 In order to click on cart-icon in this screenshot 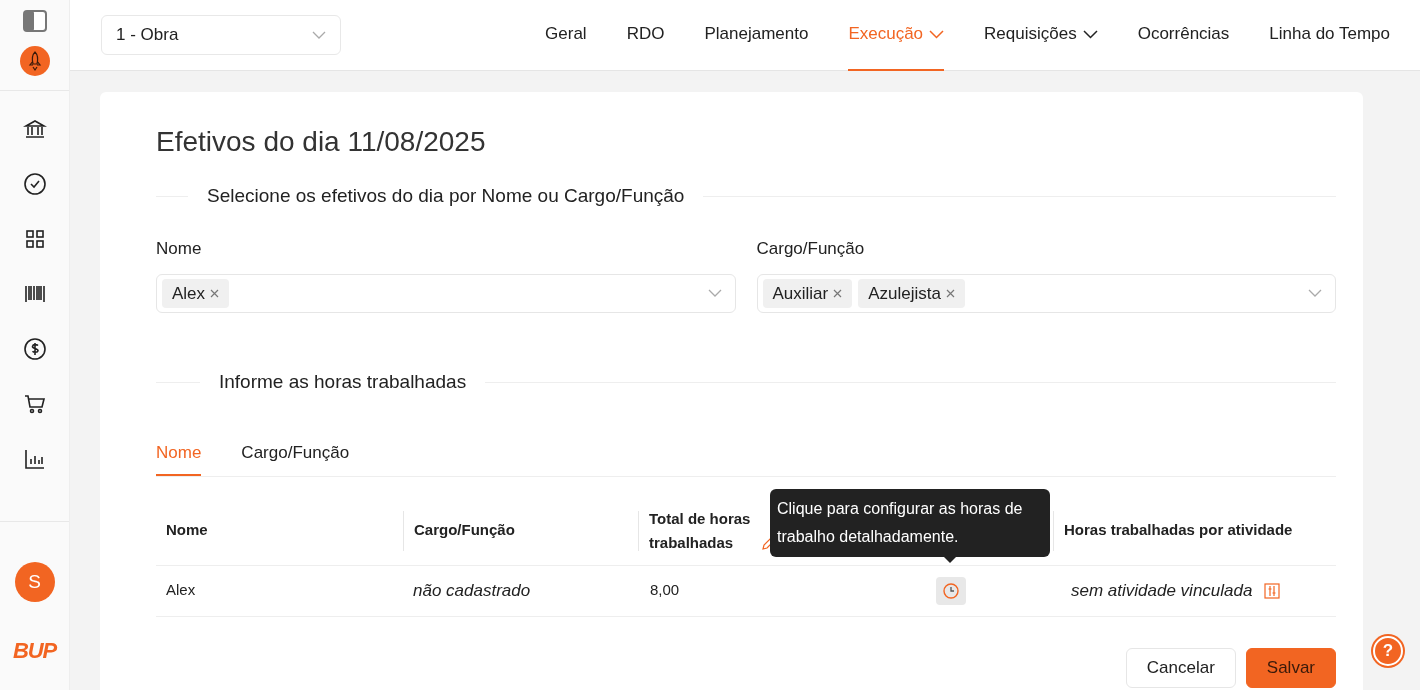, I will do `click(34, 404)`.